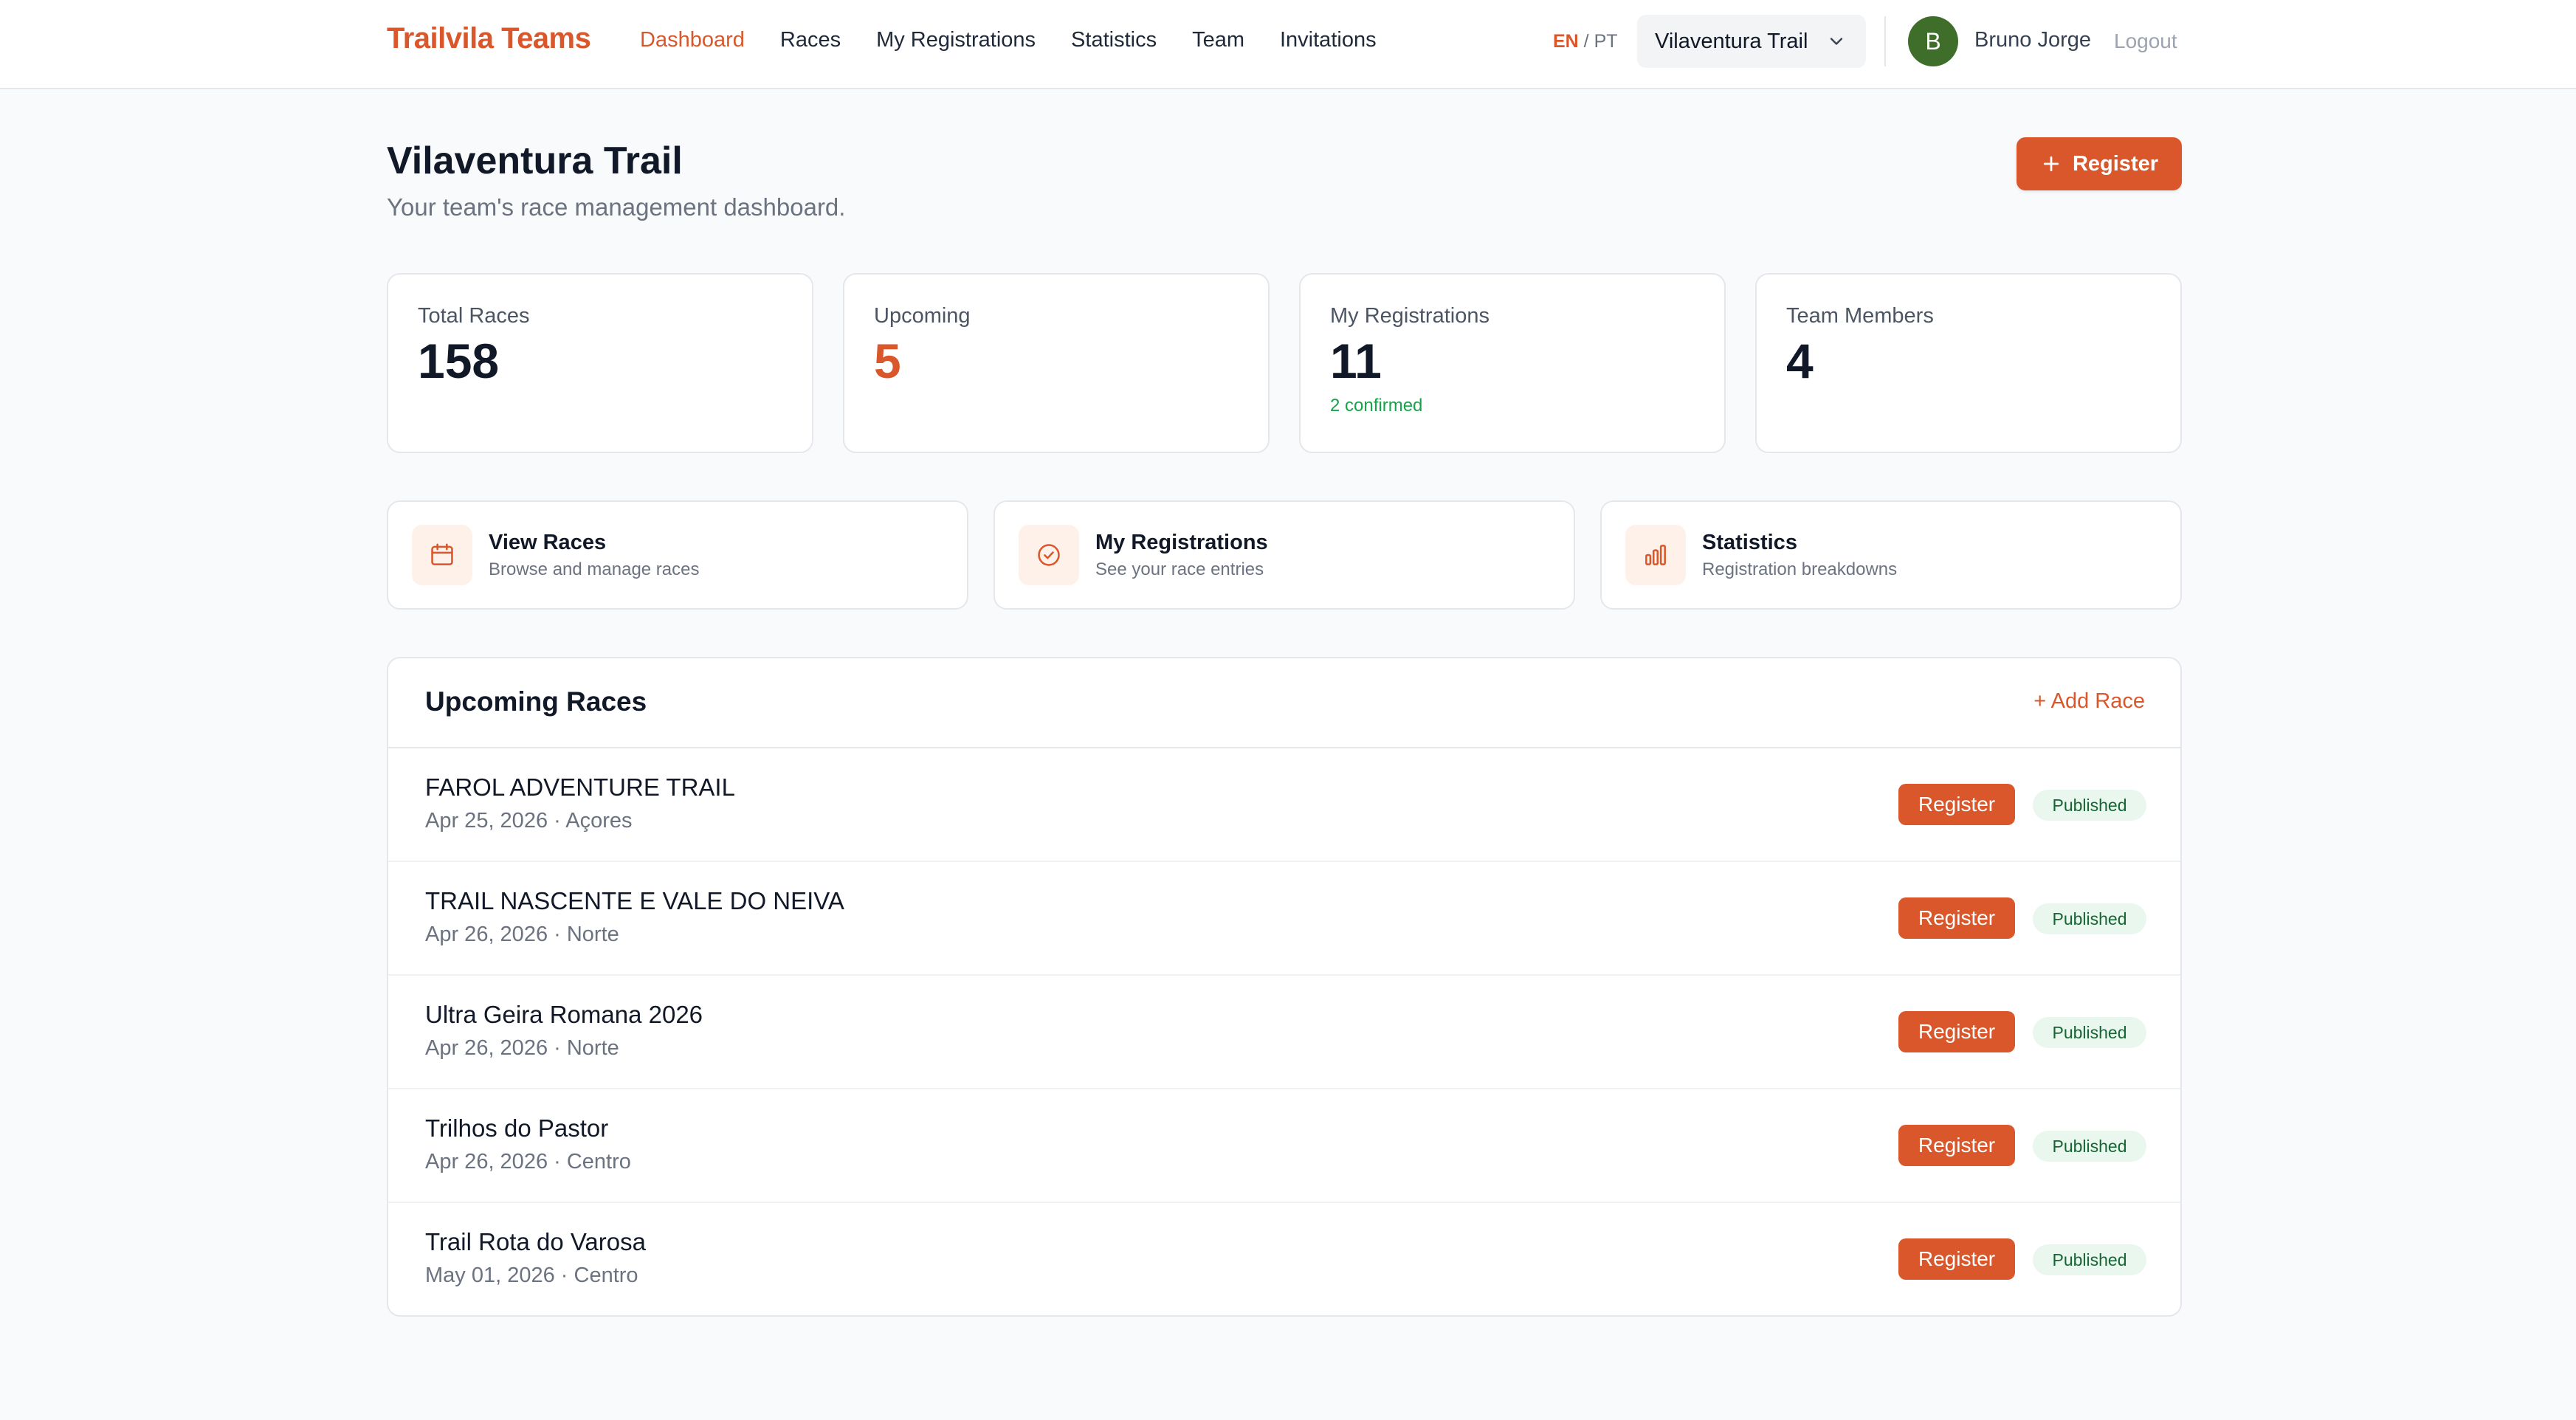  Describe the element at coordinates (2051, 164) in the screenshot. I see `plus-icon` at that location.